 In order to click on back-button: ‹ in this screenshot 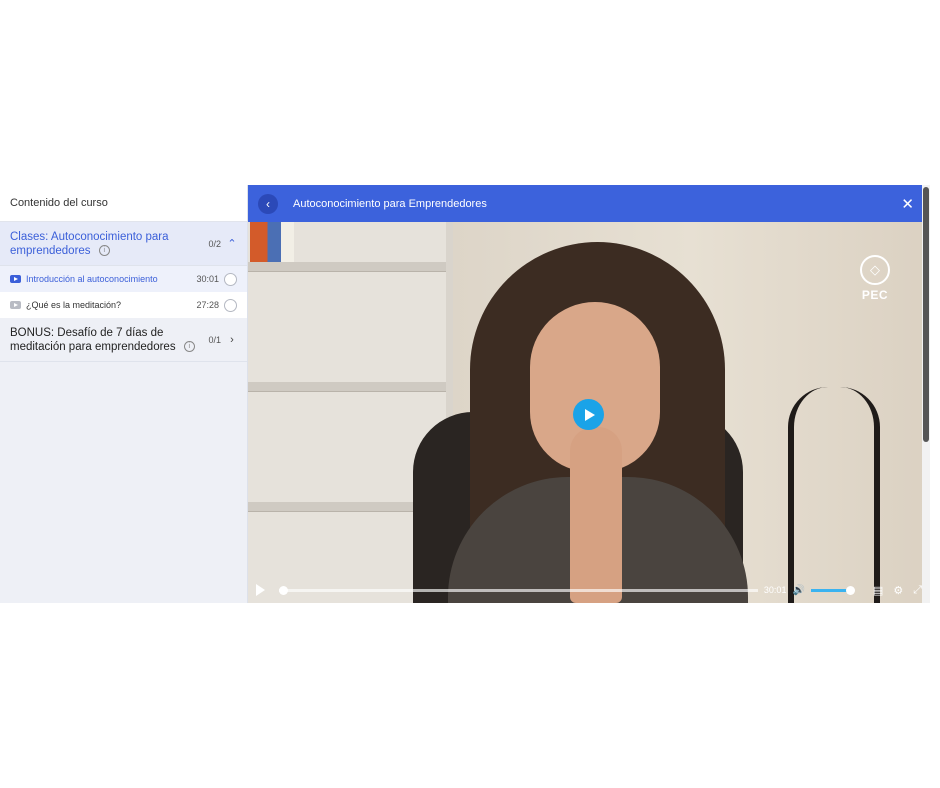, I will do `click(268, 203)`.